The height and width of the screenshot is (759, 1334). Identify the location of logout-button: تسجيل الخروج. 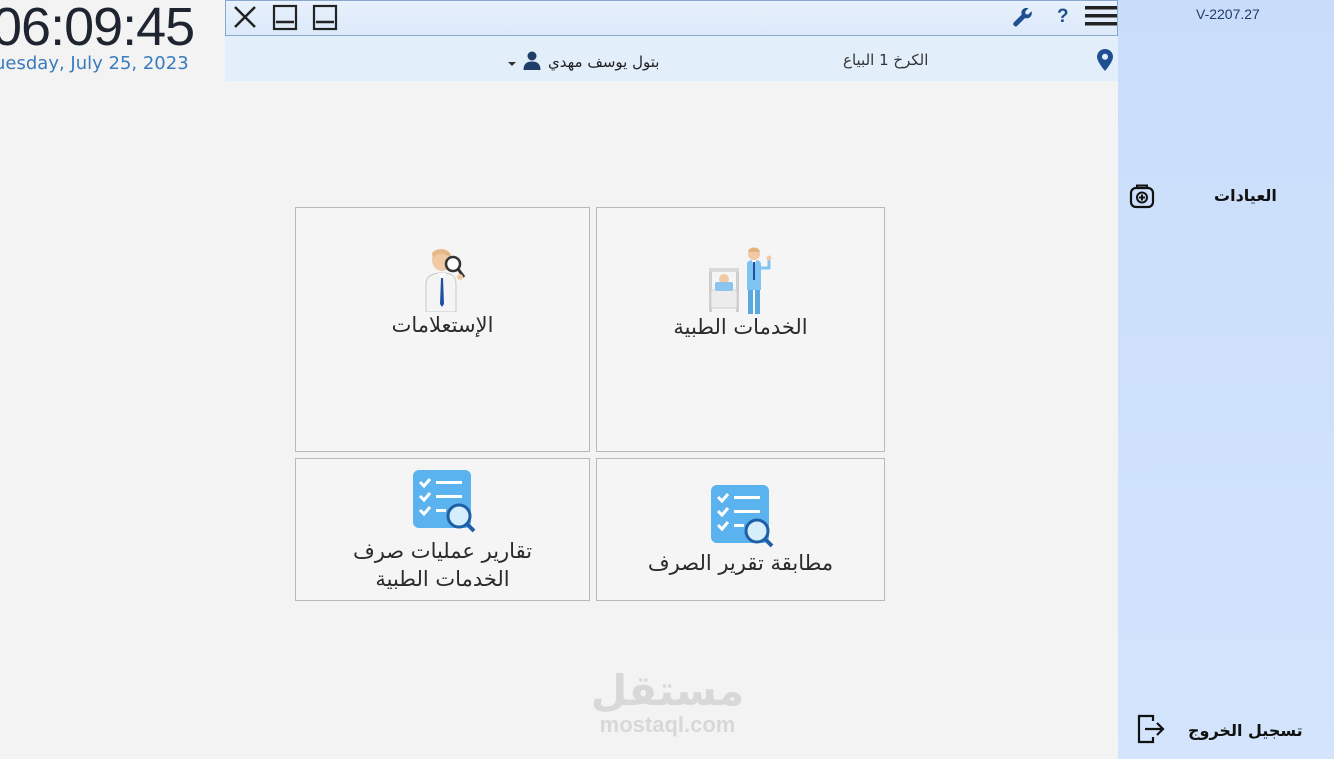
(1226, 730).